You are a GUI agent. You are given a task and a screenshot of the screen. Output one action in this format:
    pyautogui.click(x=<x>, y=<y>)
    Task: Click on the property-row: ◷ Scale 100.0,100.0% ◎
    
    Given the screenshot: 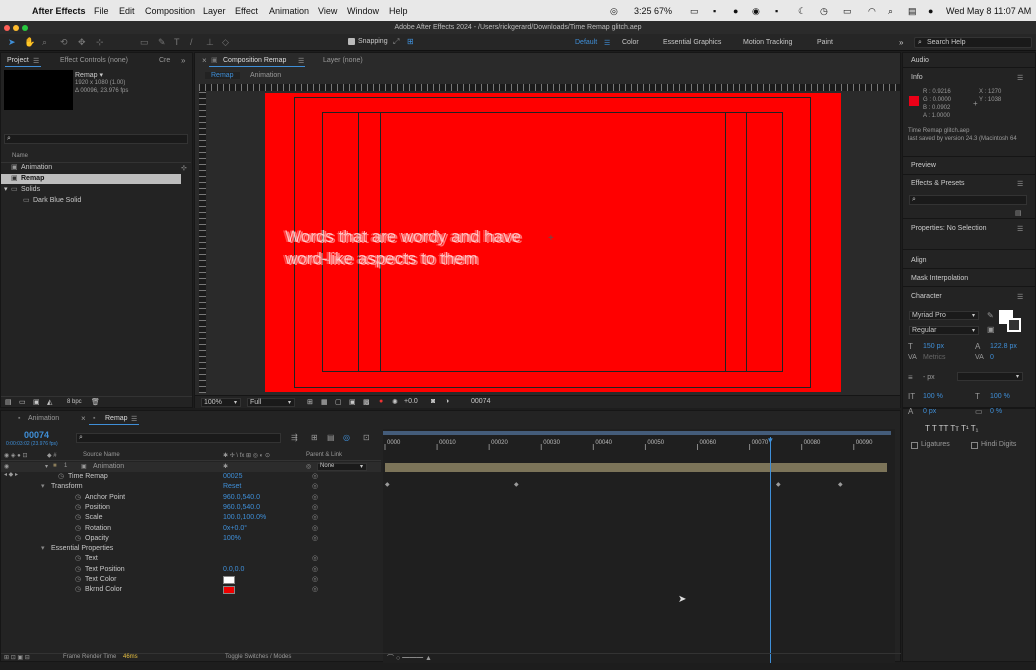 What is the action you would take?
    pyautogui.click(x=191, y=518)
    